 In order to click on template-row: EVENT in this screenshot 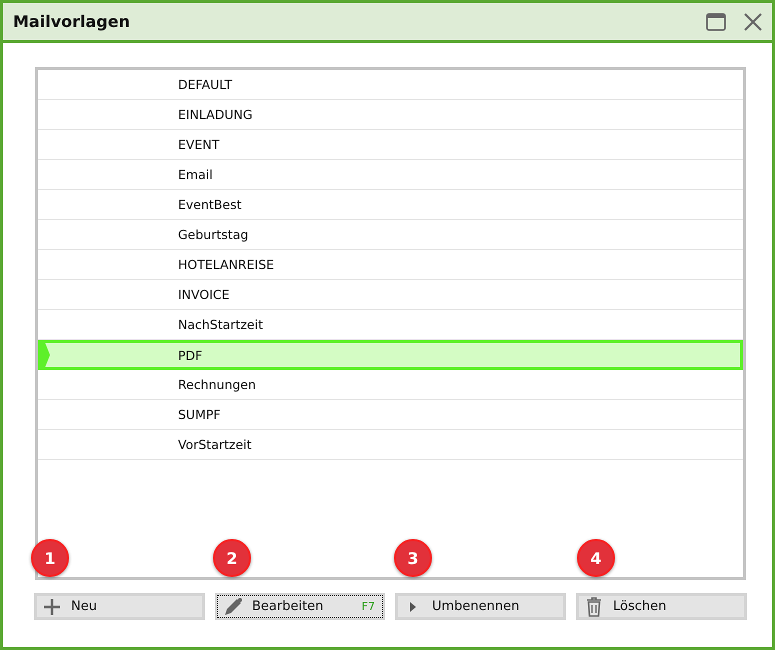, I will do `click(390, 145)`.